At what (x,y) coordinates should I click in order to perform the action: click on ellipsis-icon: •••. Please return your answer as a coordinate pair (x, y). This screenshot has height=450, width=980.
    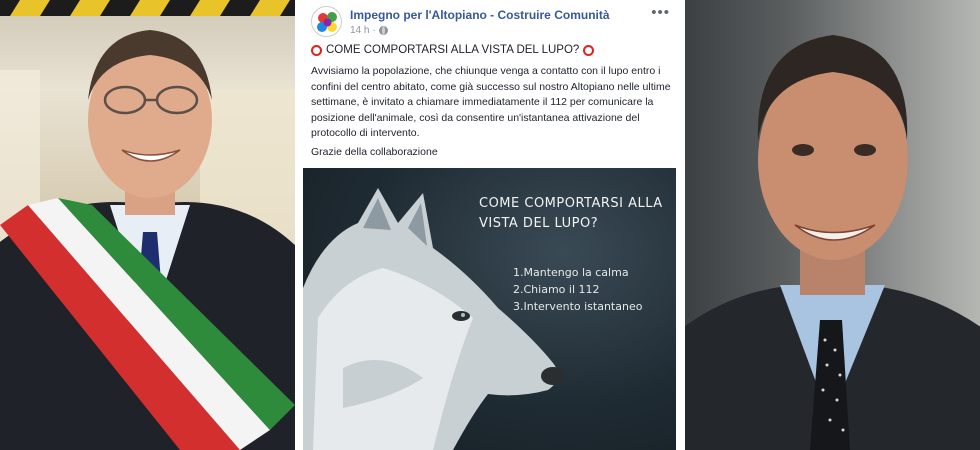
    Looking at the image, I should click on (660, 12).